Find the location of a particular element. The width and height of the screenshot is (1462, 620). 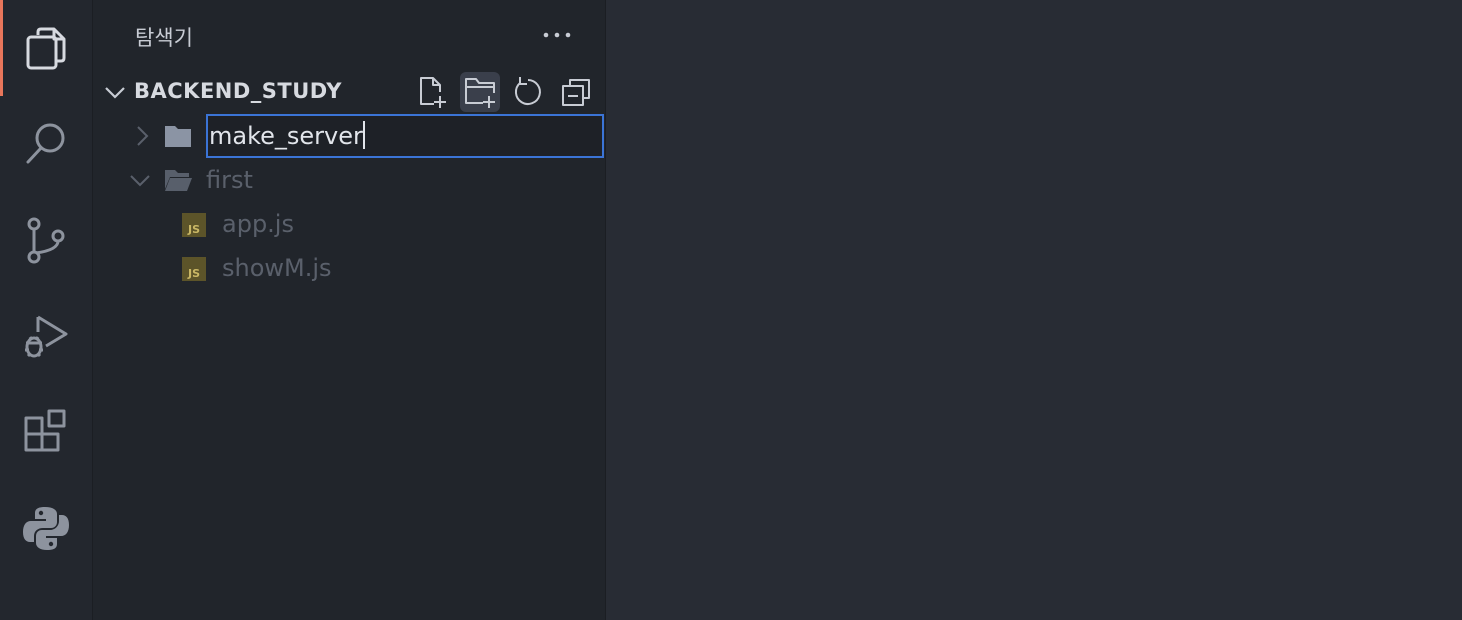

activity-python is located at coordinates (46, 528).